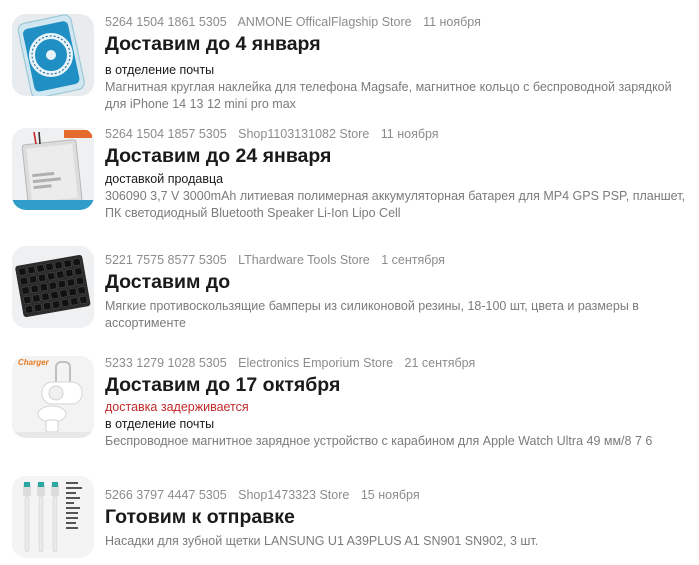 This screenshot has width=699, height=565. I want to click on store-name: Electronics Emporium Store, so click(315, 363).